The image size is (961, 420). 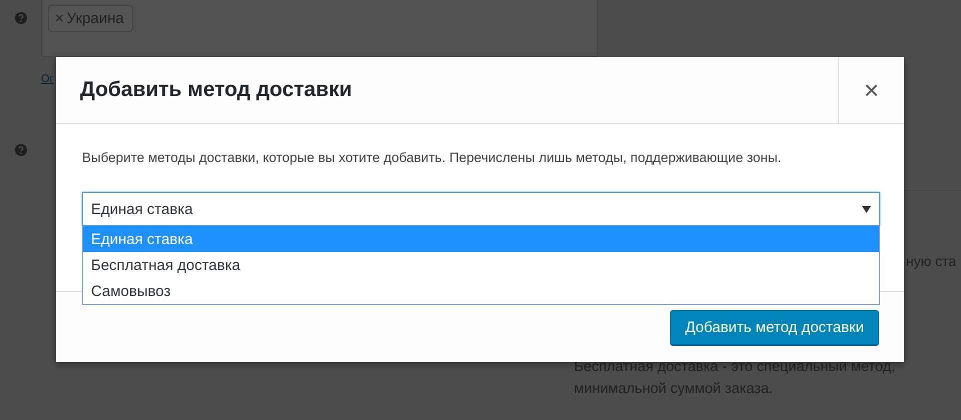 What do you see at coordinates (866, 209) in the screenshot?
I see `caret-icon` at bounding box center [866, 209].